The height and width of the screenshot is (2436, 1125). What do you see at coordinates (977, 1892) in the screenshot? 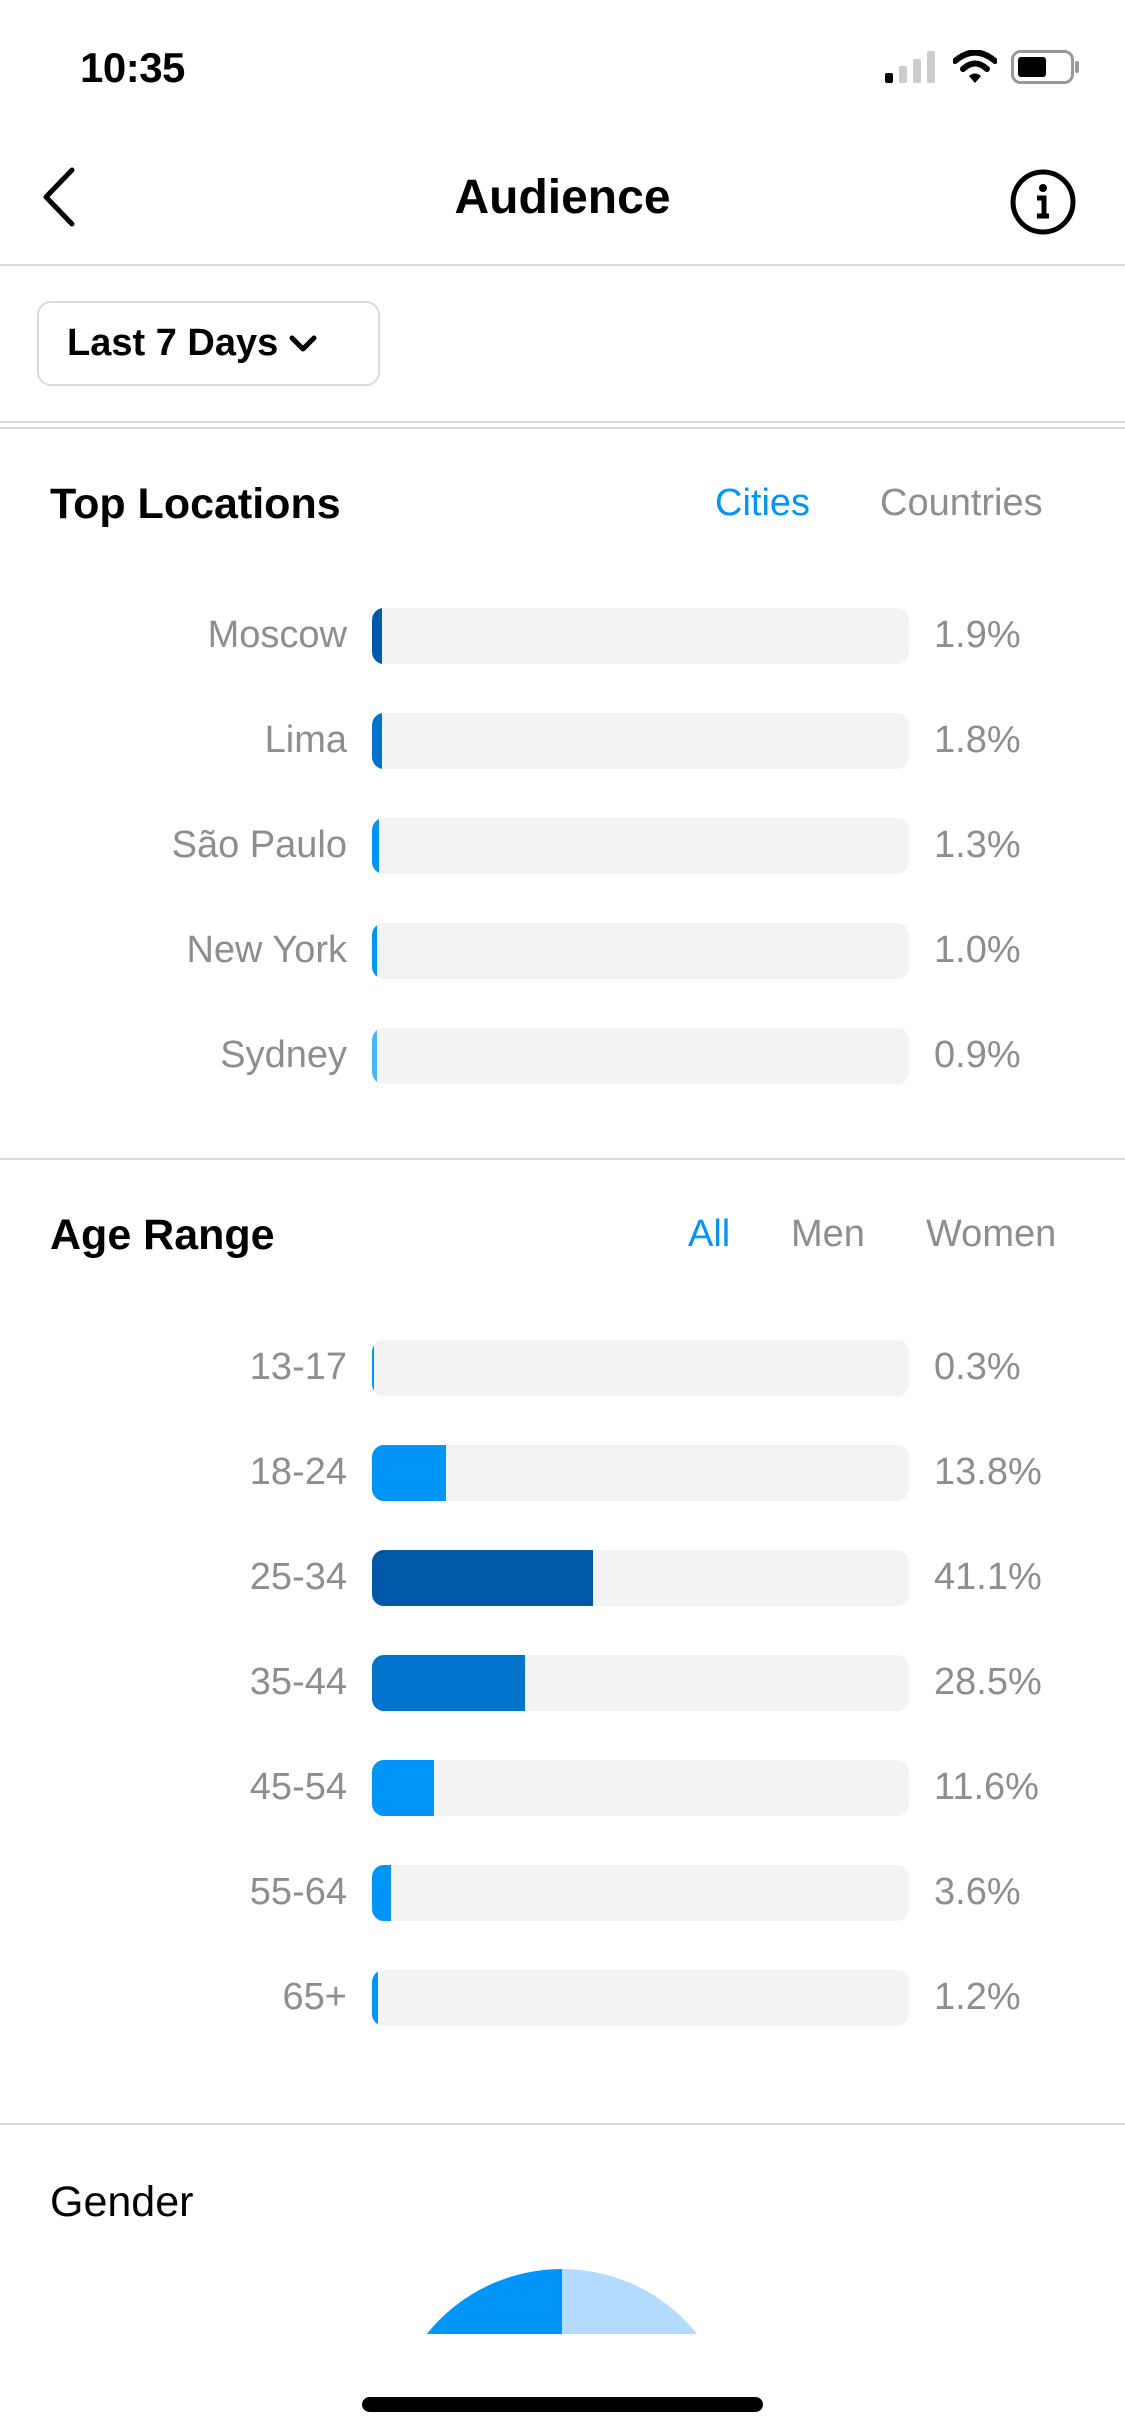
I see `row-value: 3.6%` at bounding box center [977, 1892].